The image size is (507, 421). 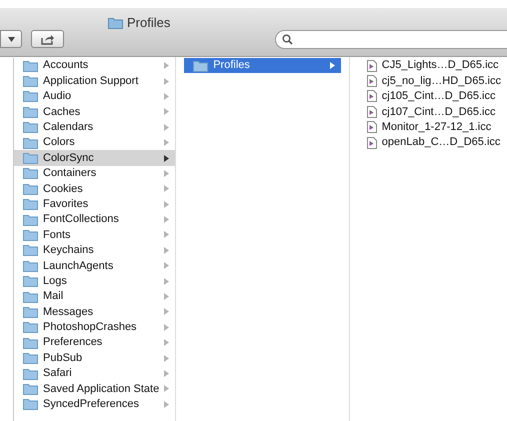 I want to click on share-button, so click(x=47, y=39).